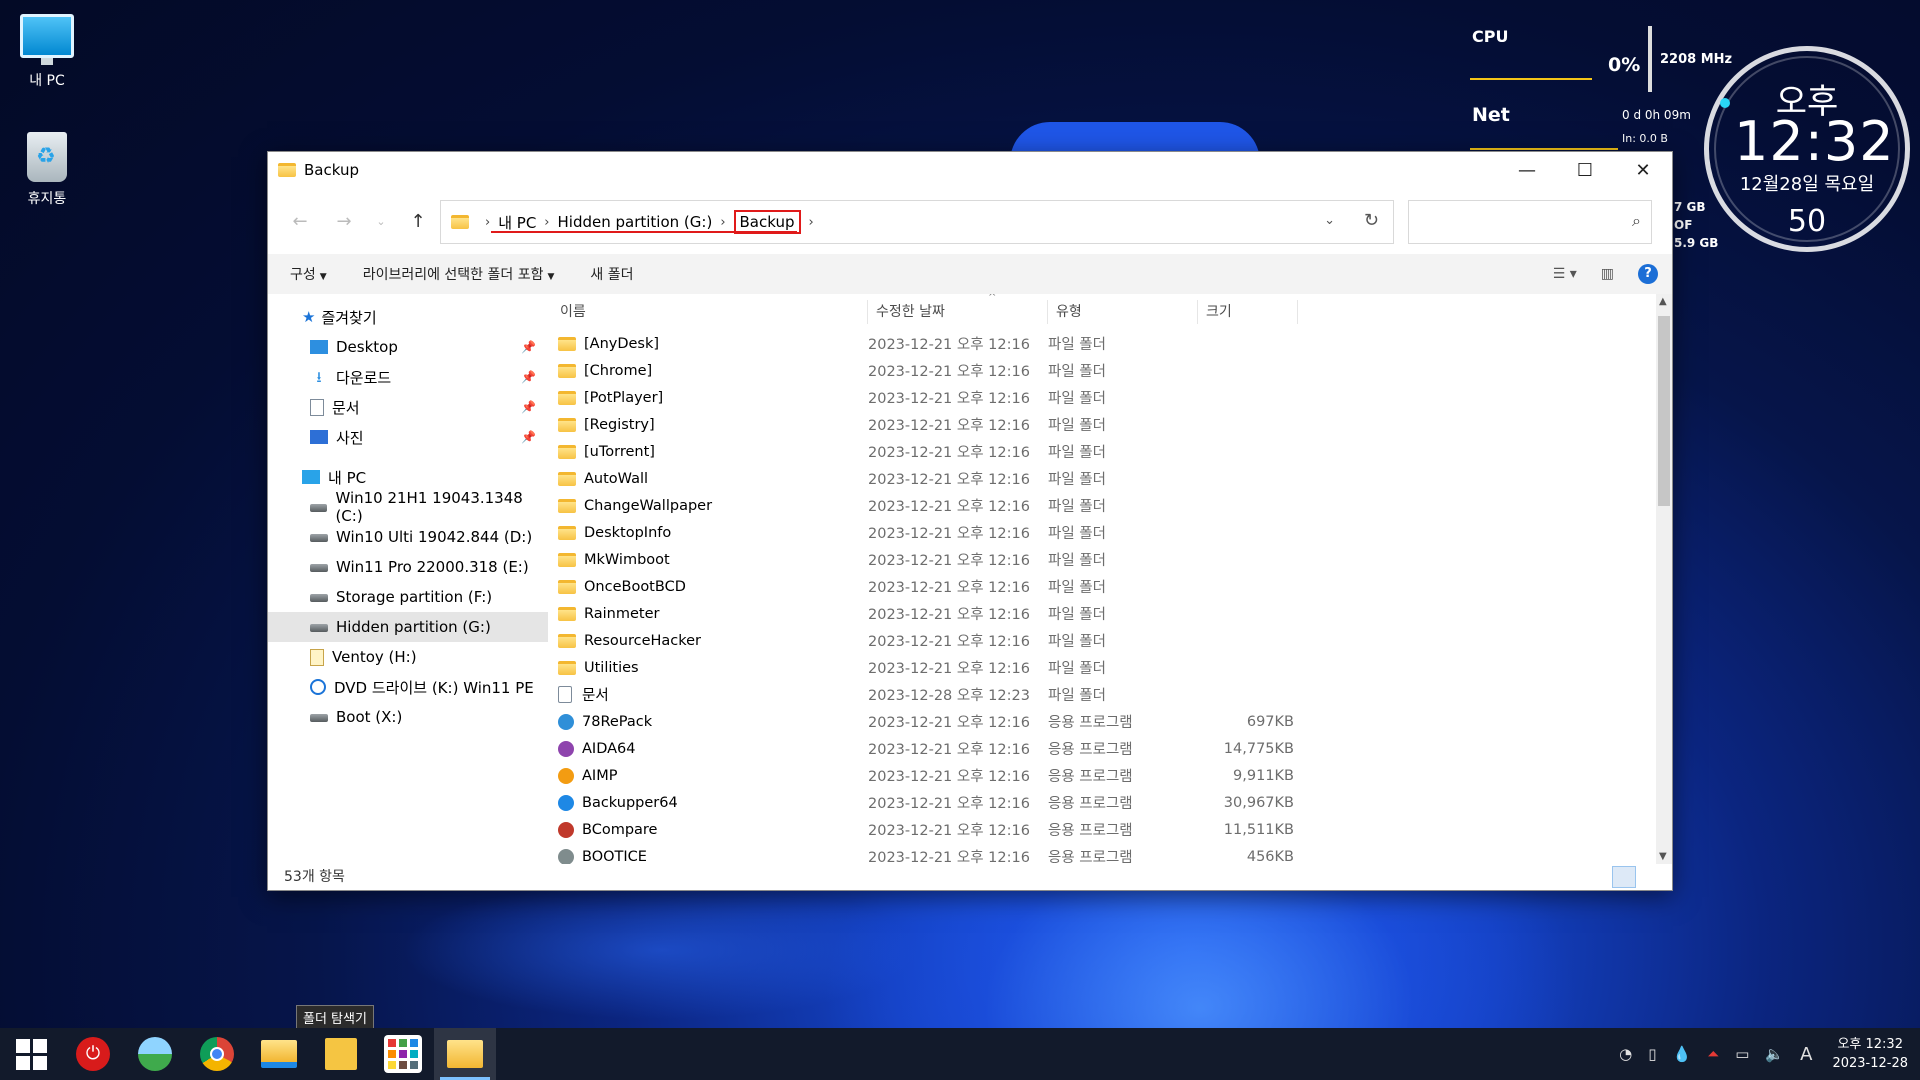  I want to click on details-view-icon, so click(1624, 877).